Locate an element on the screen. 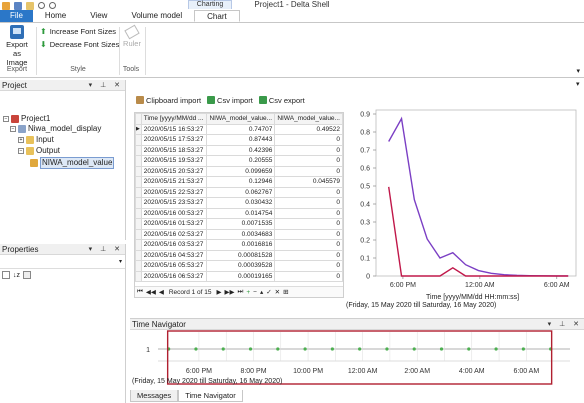 This screenshot has width=584, height=403. prev-page-icon: ◀◀ is located at coordinates (151, 292).